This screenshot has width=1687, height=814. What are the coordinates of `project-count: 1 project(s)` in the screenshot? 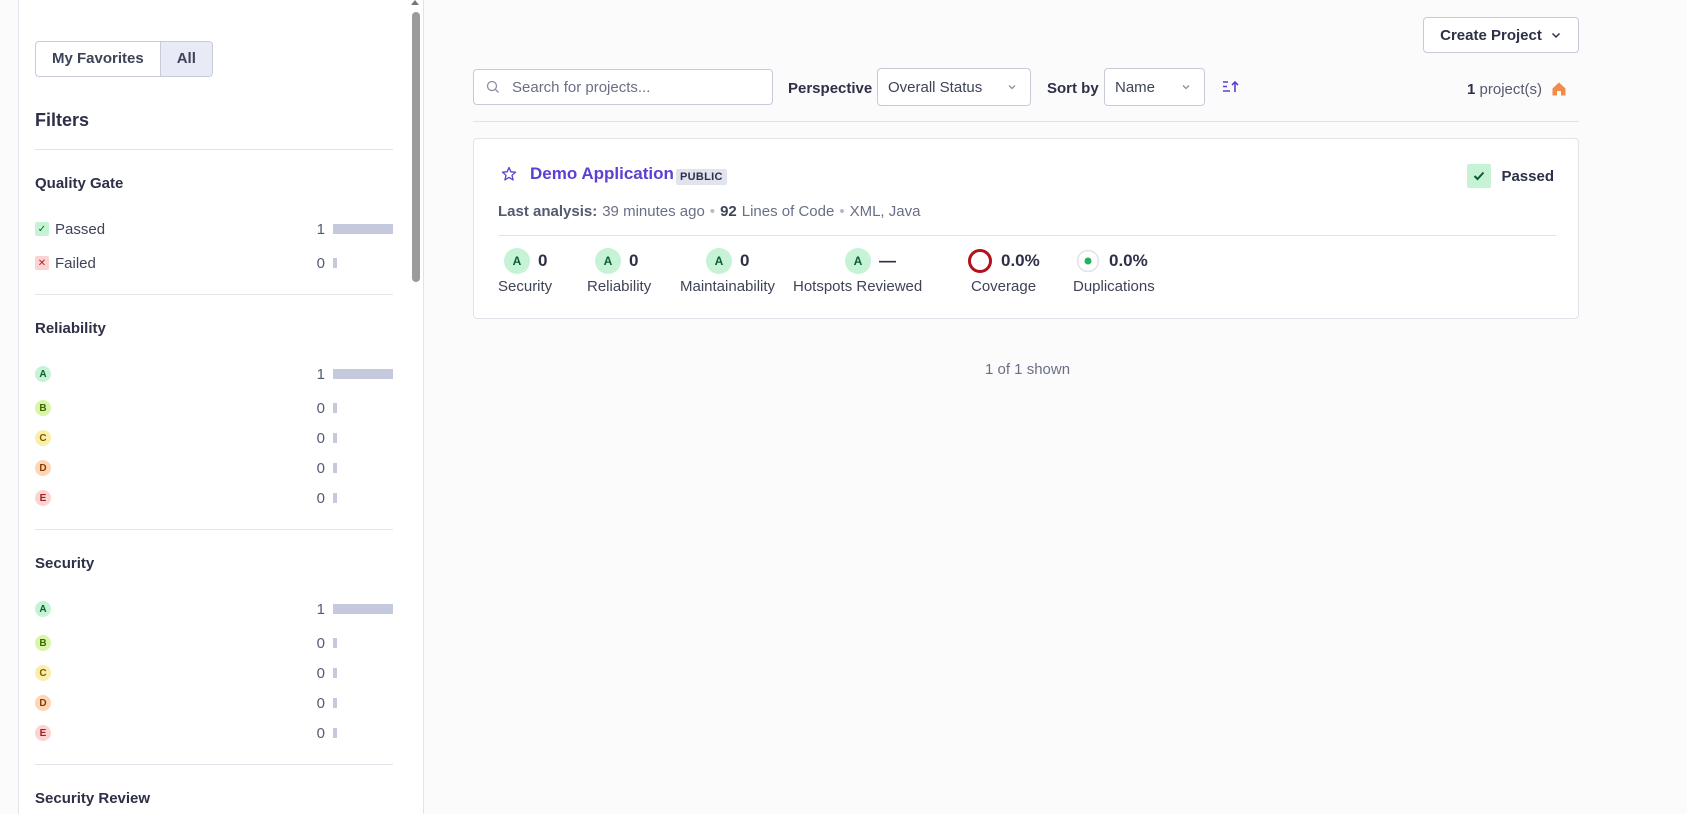 It's located at (1517, 89).